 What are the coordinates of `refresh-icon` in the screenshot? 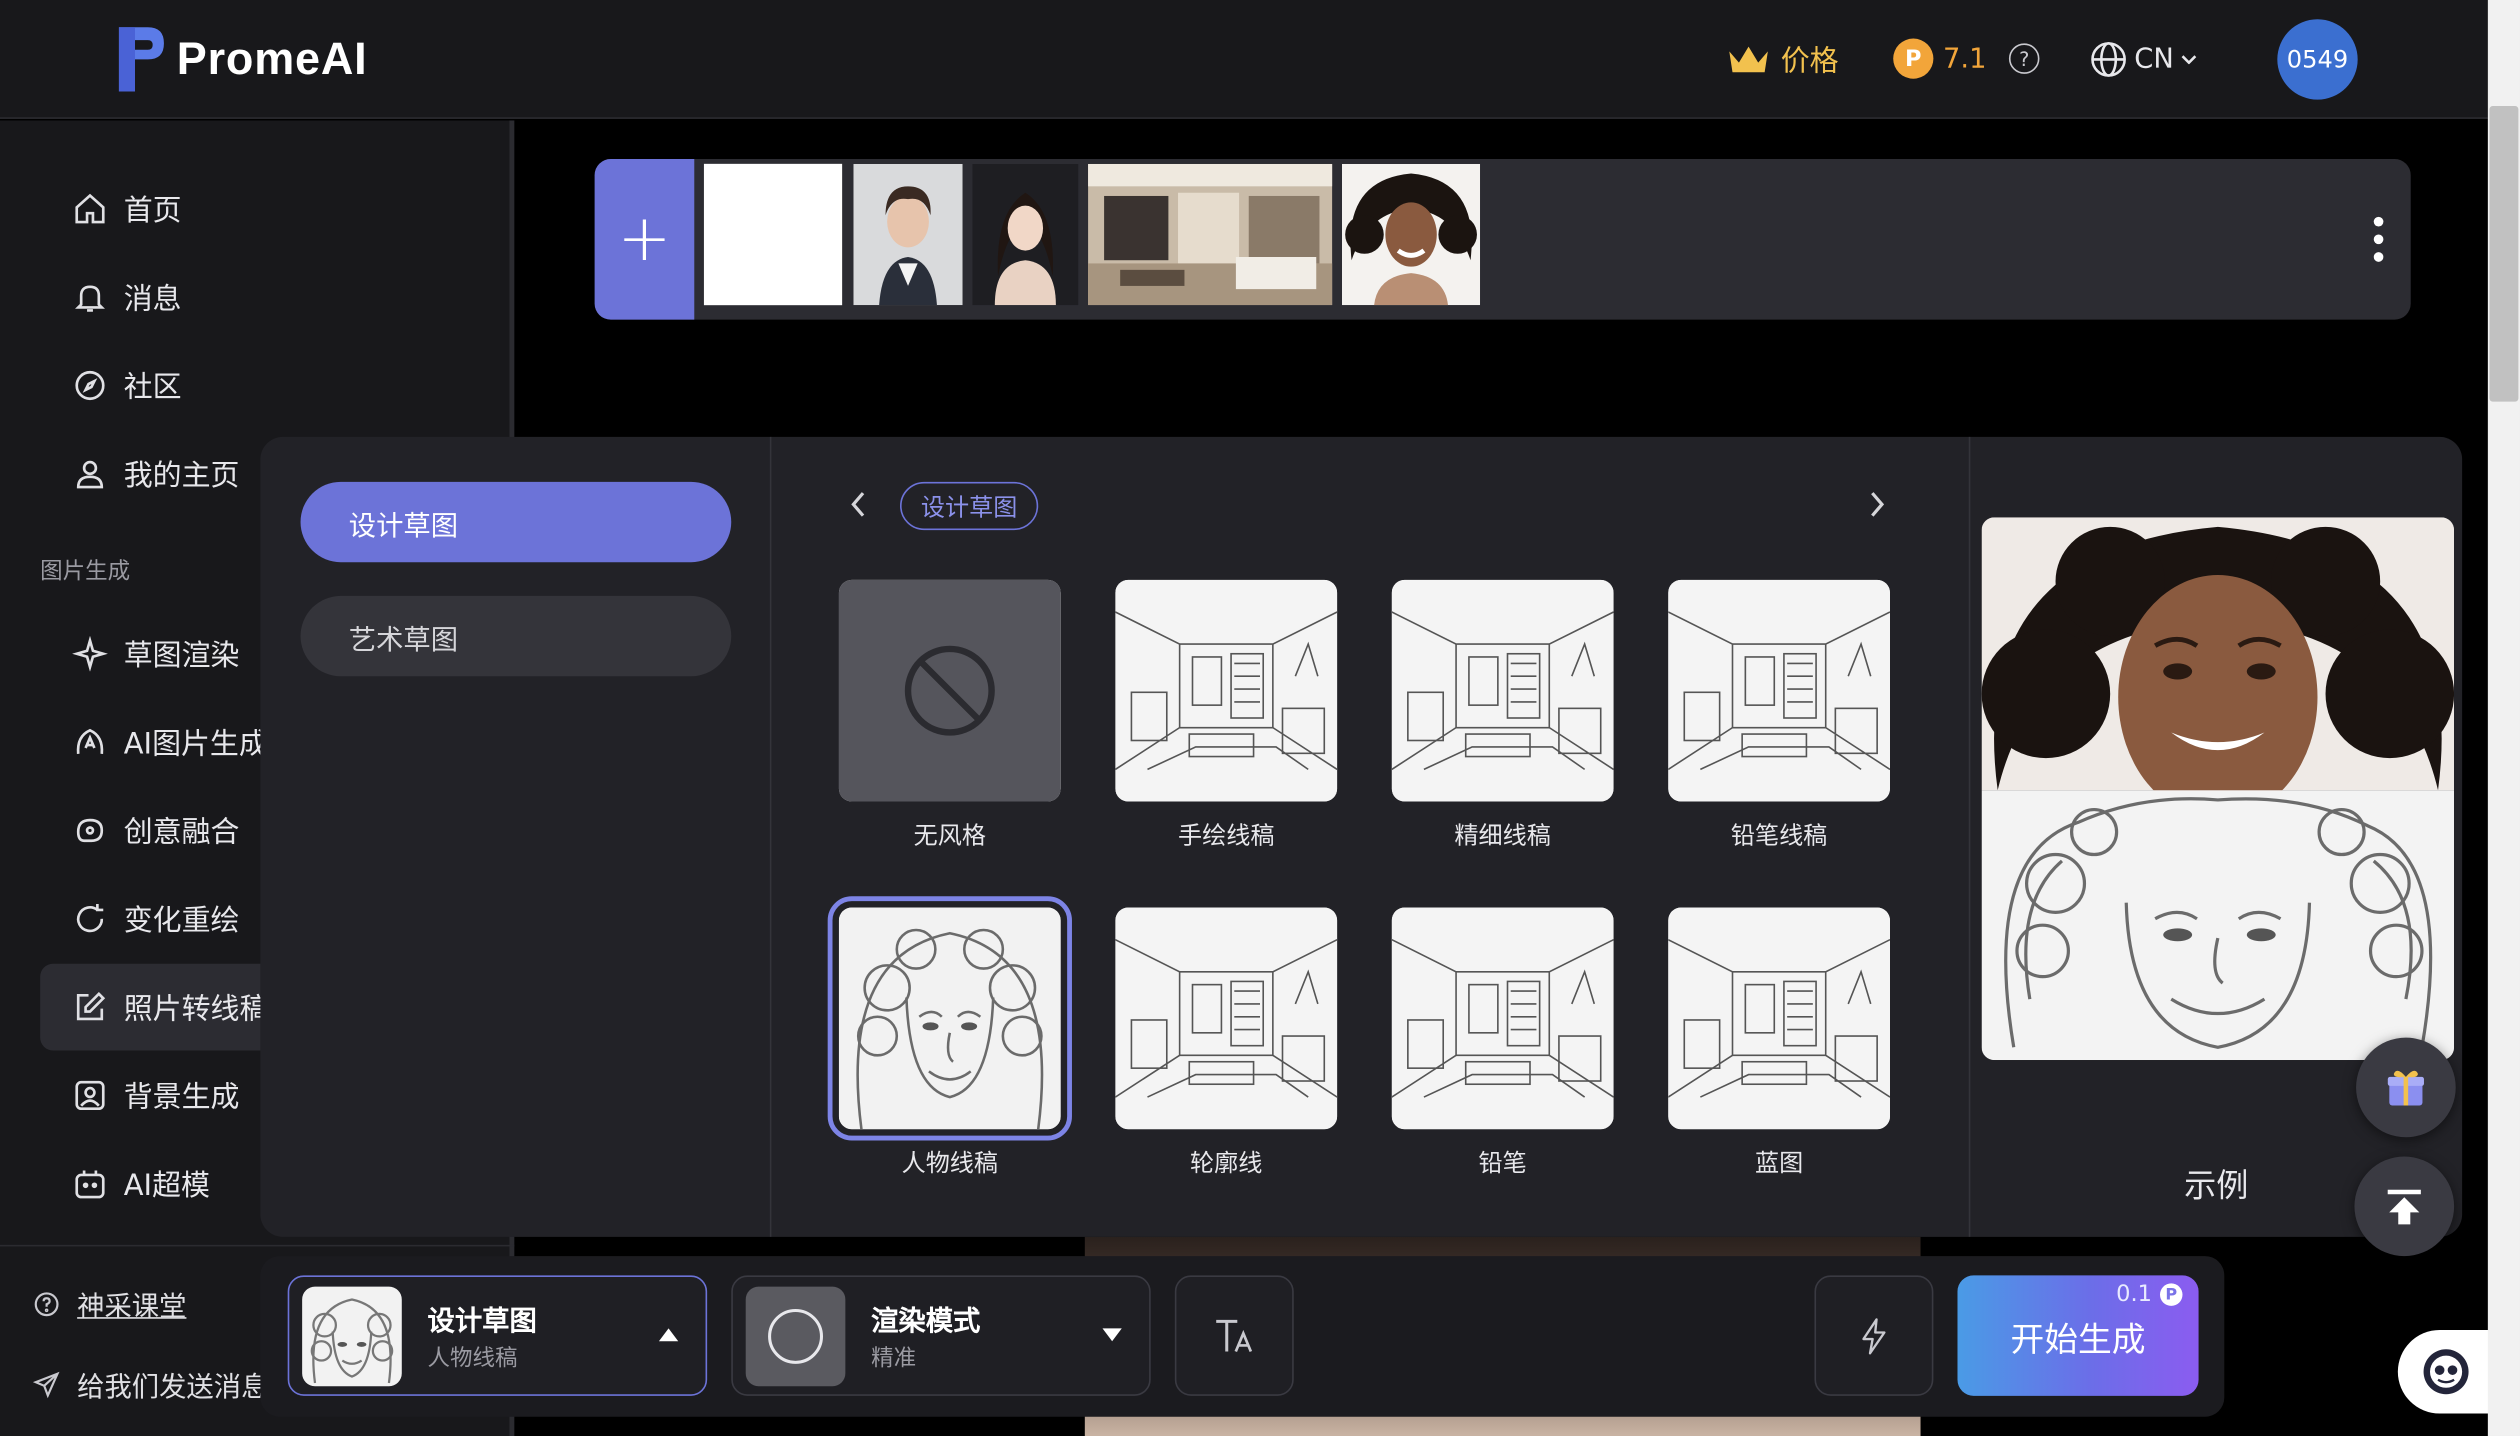 It's located at (90, 918).